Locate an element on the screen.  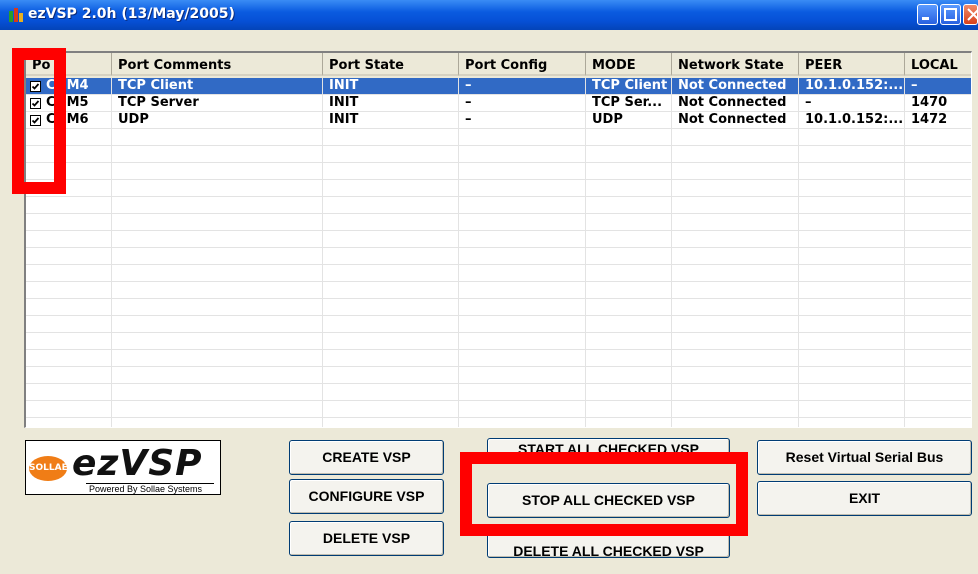
title-bar: ezVSP 2.0h (13/May/2005) is located at coordinates (489, 15).